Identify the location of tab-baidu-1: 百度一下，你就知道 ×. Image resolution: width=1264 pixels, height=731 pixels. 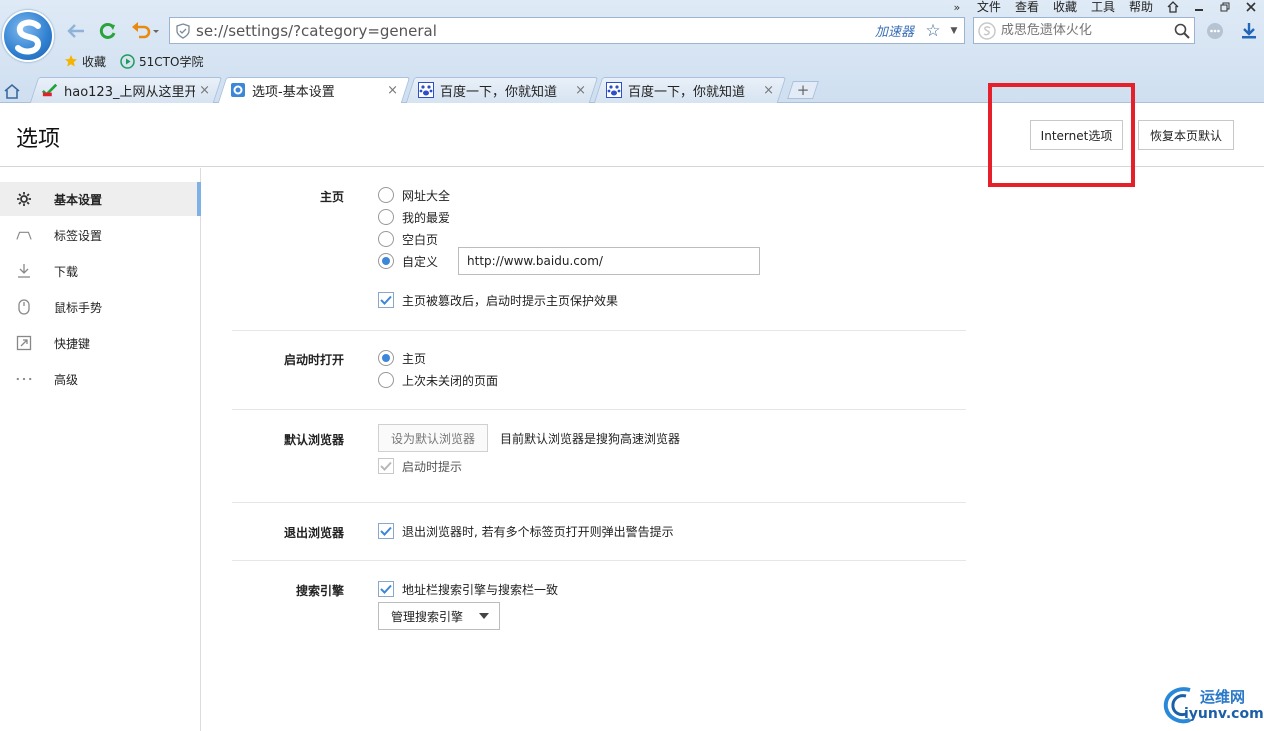
(502, 90).